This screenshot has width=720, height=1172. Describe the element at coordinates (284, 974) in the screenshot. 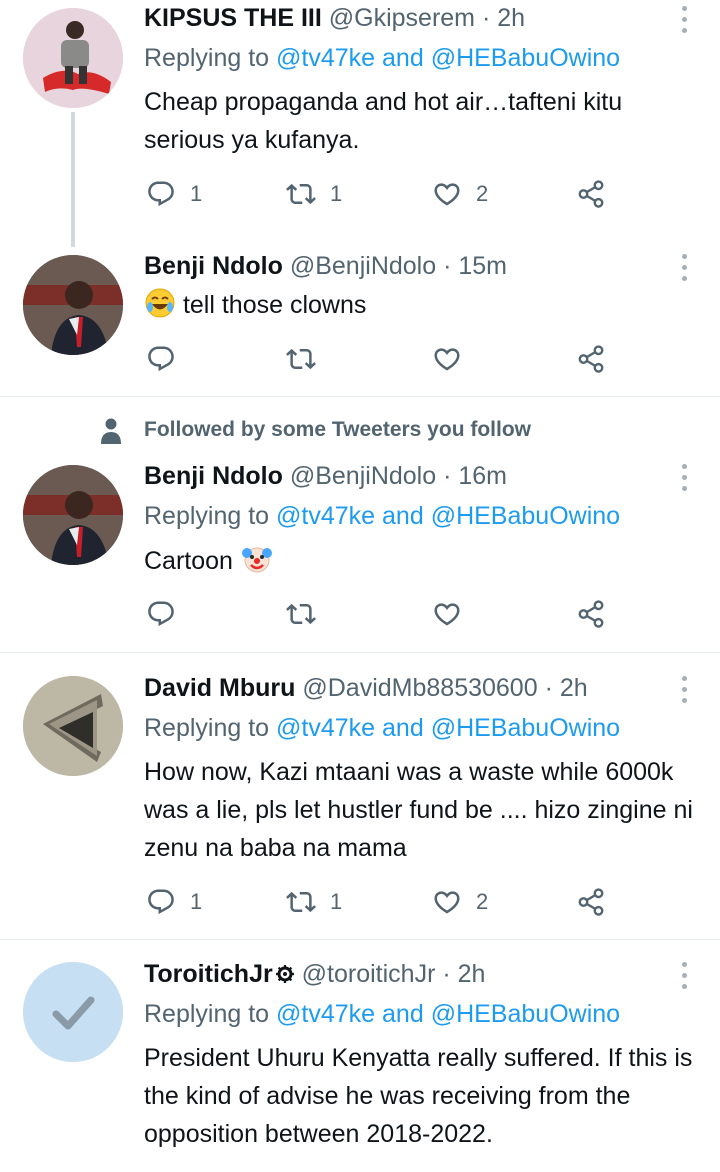

I see `gear-badge-icon` at that location.